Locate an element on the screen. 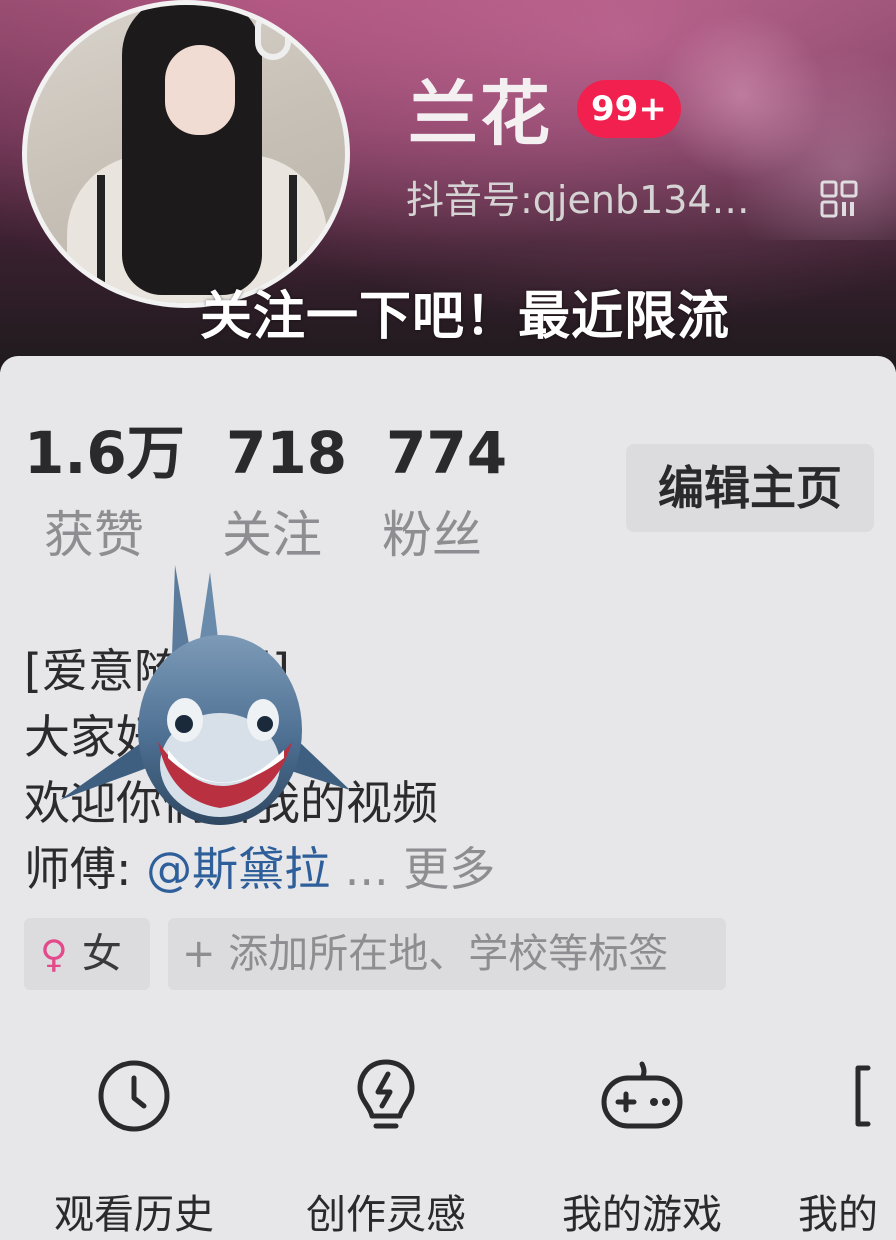 Image resolution: width=896 pixels, height=1240 pixels. gender-tag: ♀ 女 is located at coordinates (87, 954).